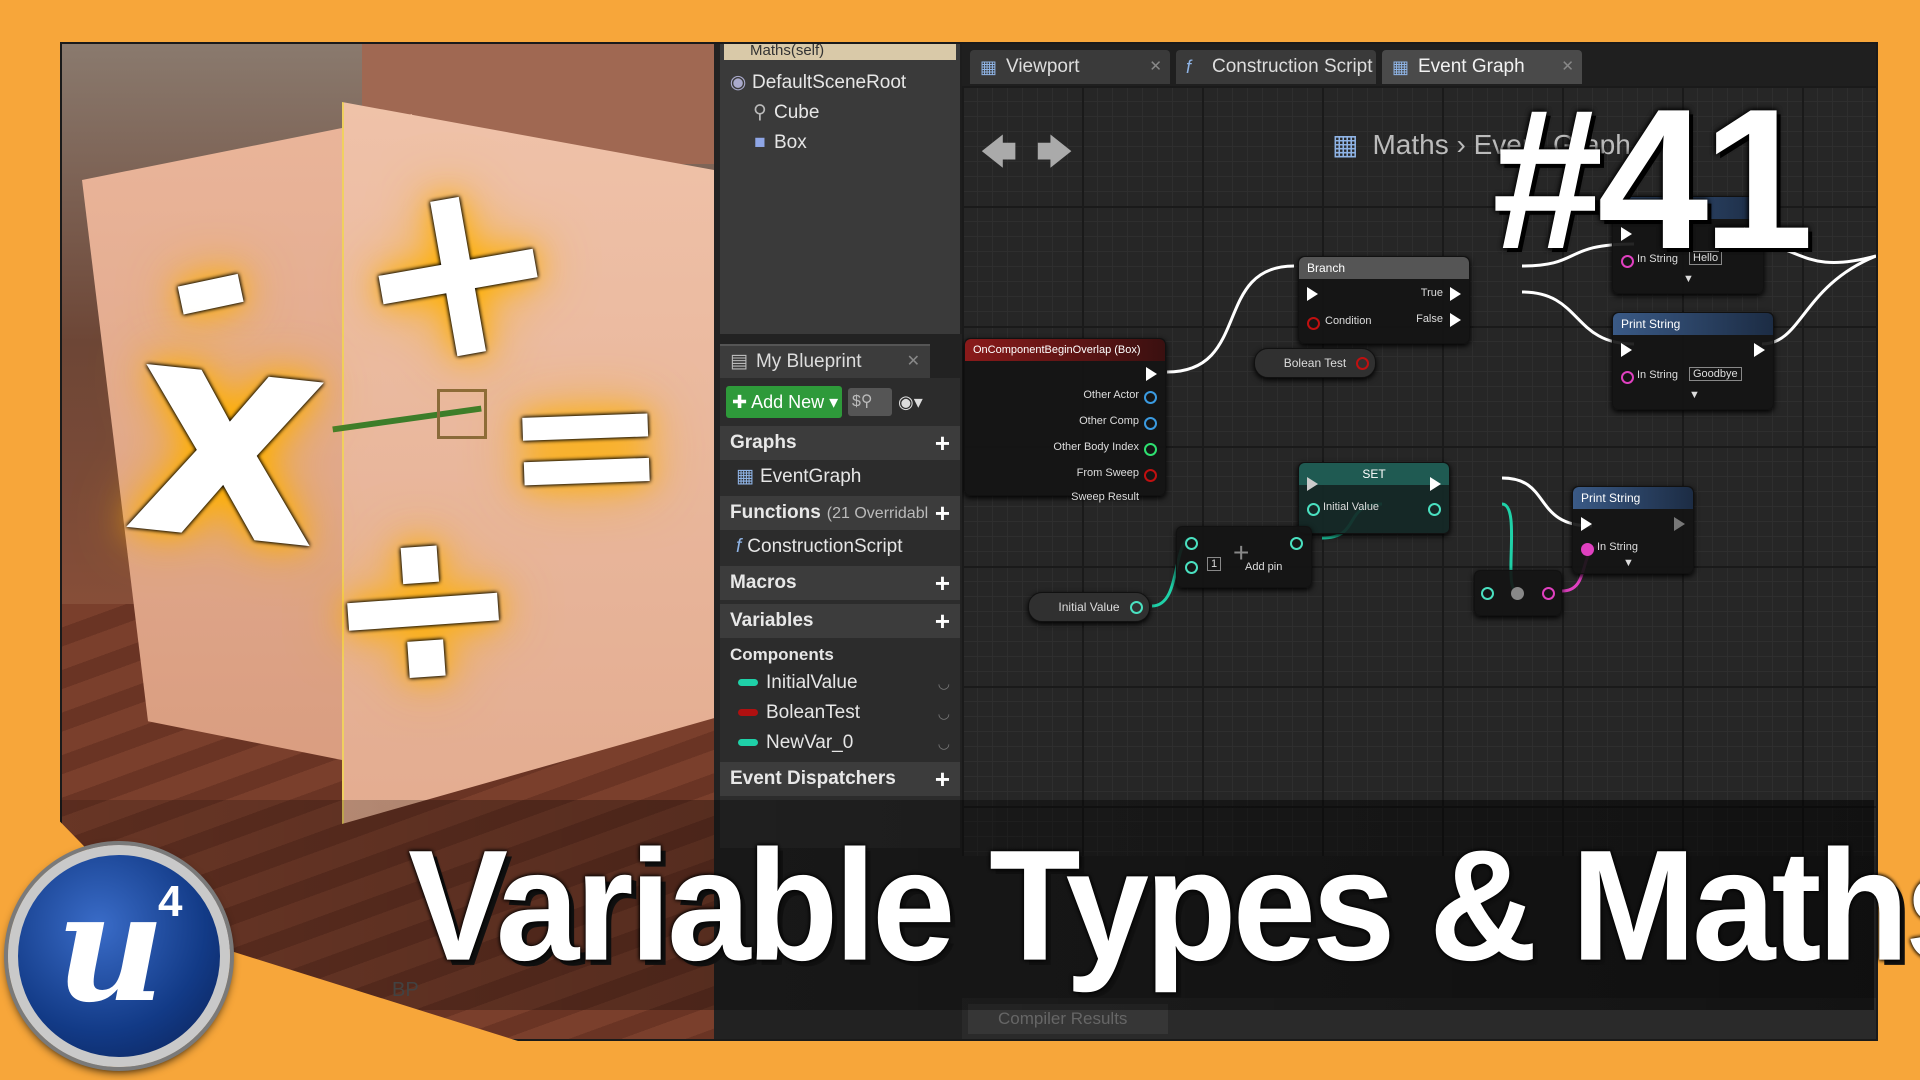  I want to click on function-item-constructionscript: f ConstructionScript, so click(840, 547).